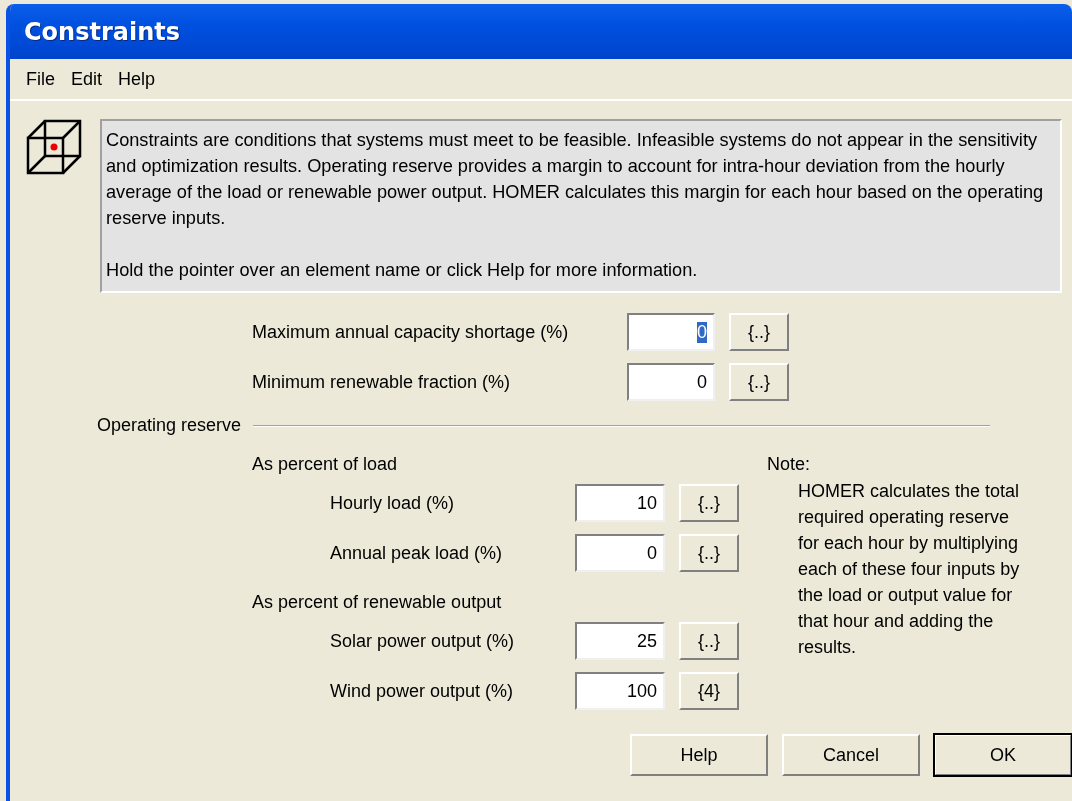 This screenshot has height=801, width=1072. Describe the element at coordinates (382, 382) in the screenshot. I see `field-label: Minimum renewable fraction (%)` at that location.